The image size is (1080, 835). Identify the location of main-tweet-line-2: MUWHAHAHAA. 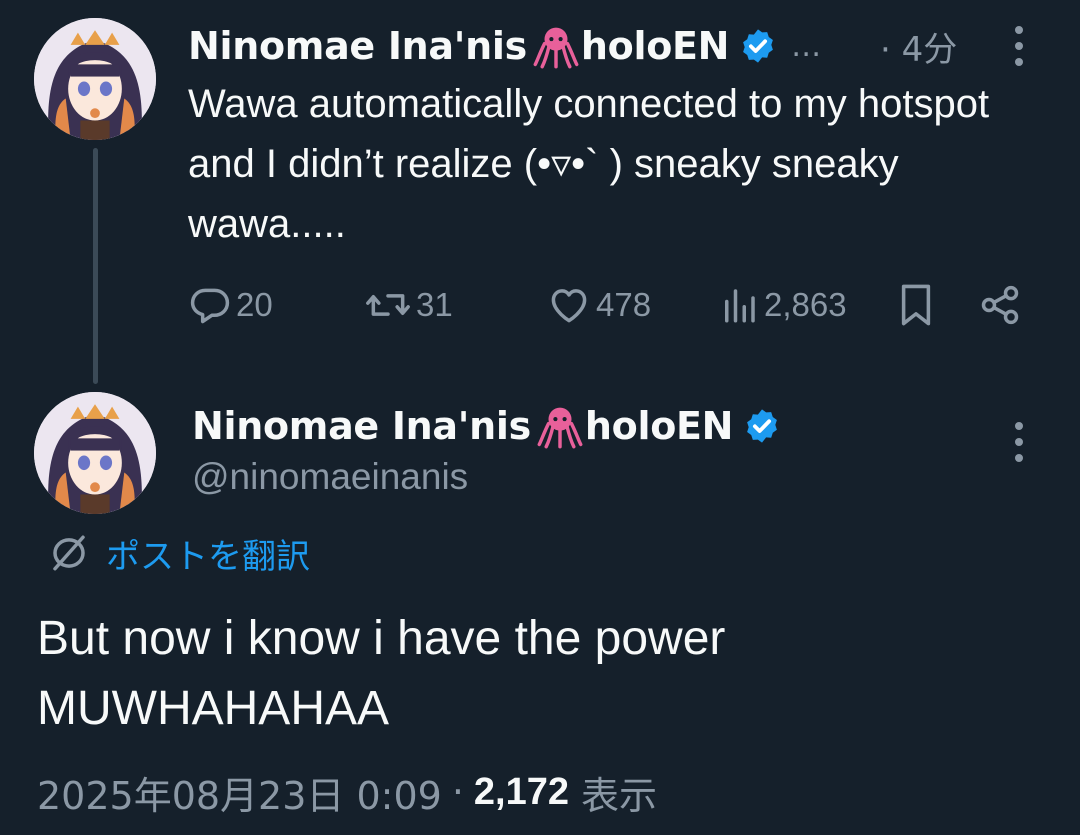
(213, 708).